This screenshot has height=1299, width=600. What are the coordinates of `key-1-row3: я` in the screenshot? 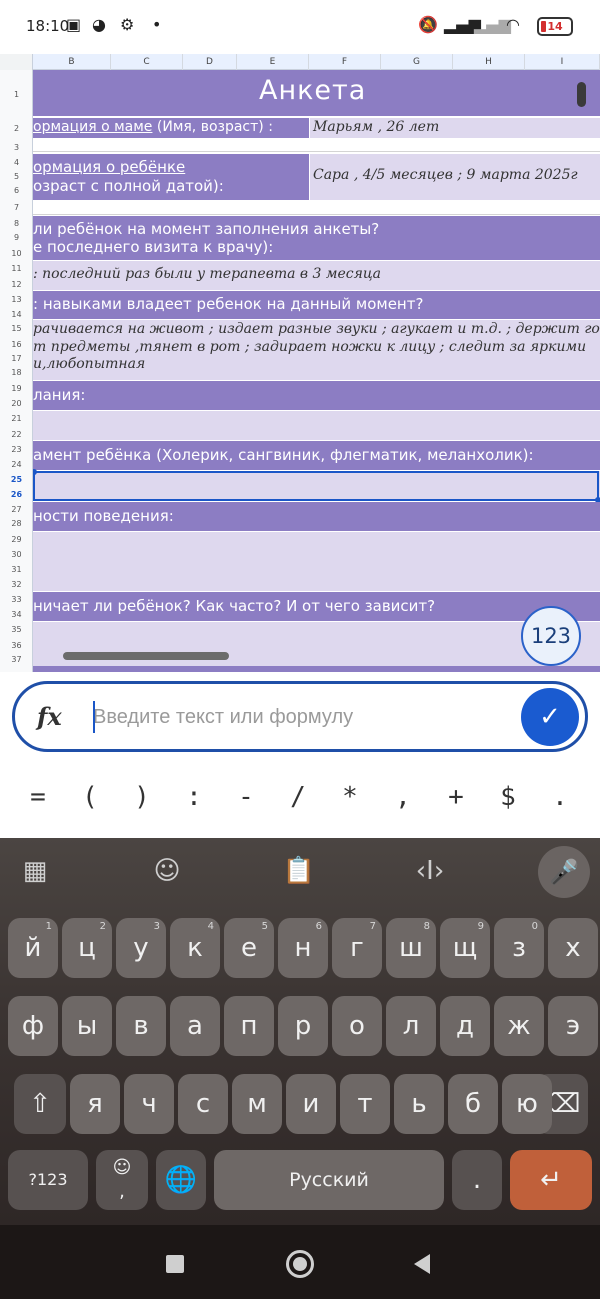 It's located at (95, 1104).